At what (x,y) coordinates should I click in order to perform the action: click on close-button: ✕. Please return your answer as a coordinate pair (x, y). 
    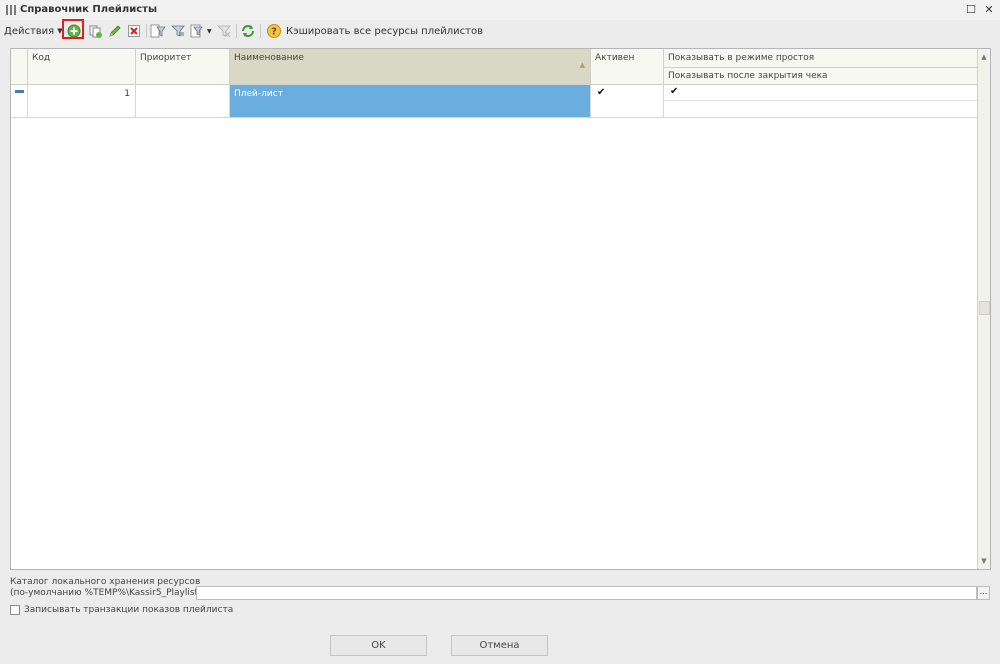
    Looking at the image, I should click on (989, 10).